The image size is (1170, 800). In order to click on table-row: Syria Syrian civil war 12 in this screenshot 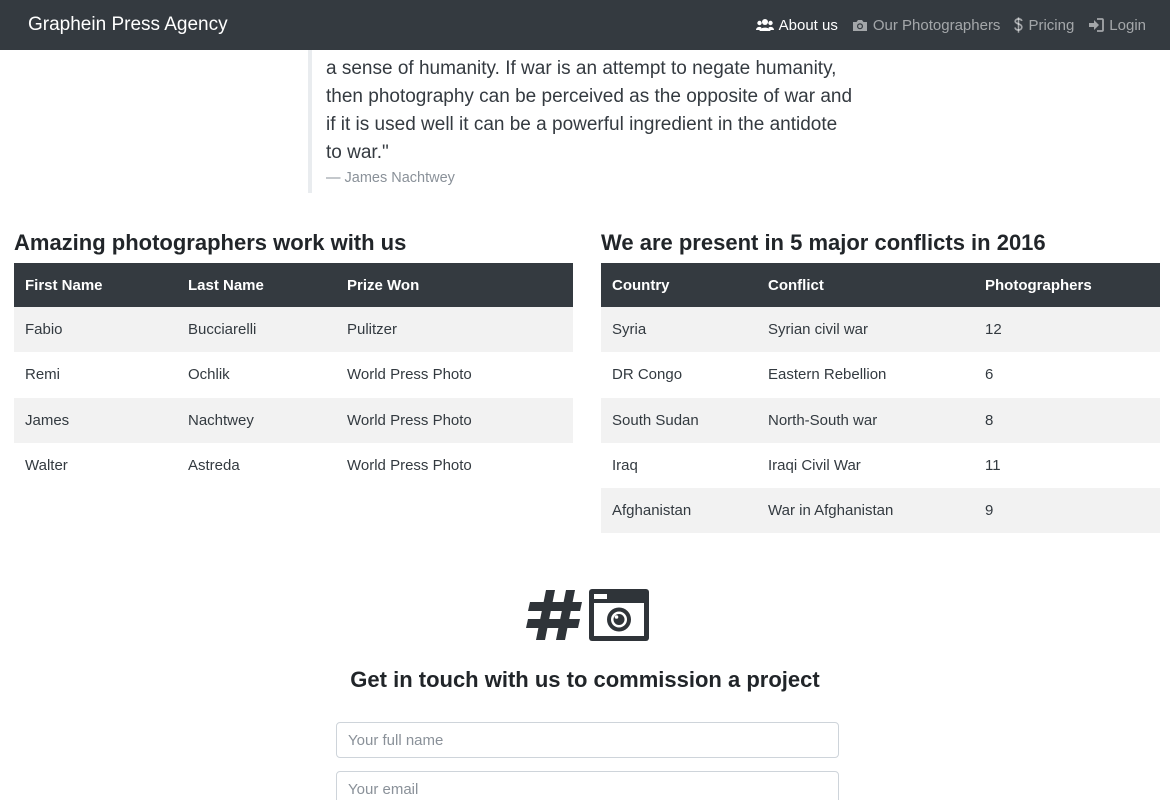, I will do `click(880, 330)`.